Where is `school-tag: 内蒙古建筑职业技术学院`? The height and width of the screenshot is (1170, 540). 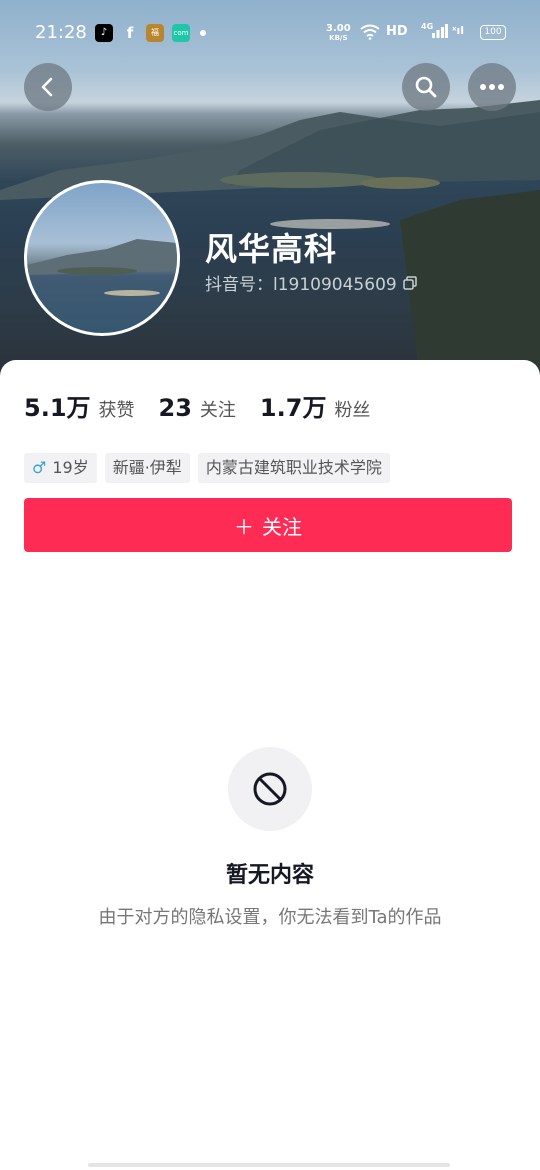 school-tag: 内蒙古建筑职业技术学院 is located at coordinates (293, 468).